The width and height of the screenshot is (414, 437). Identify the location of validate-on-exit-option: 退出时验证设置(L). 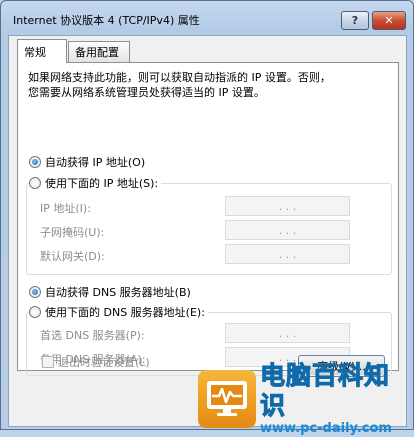
(96, 362).